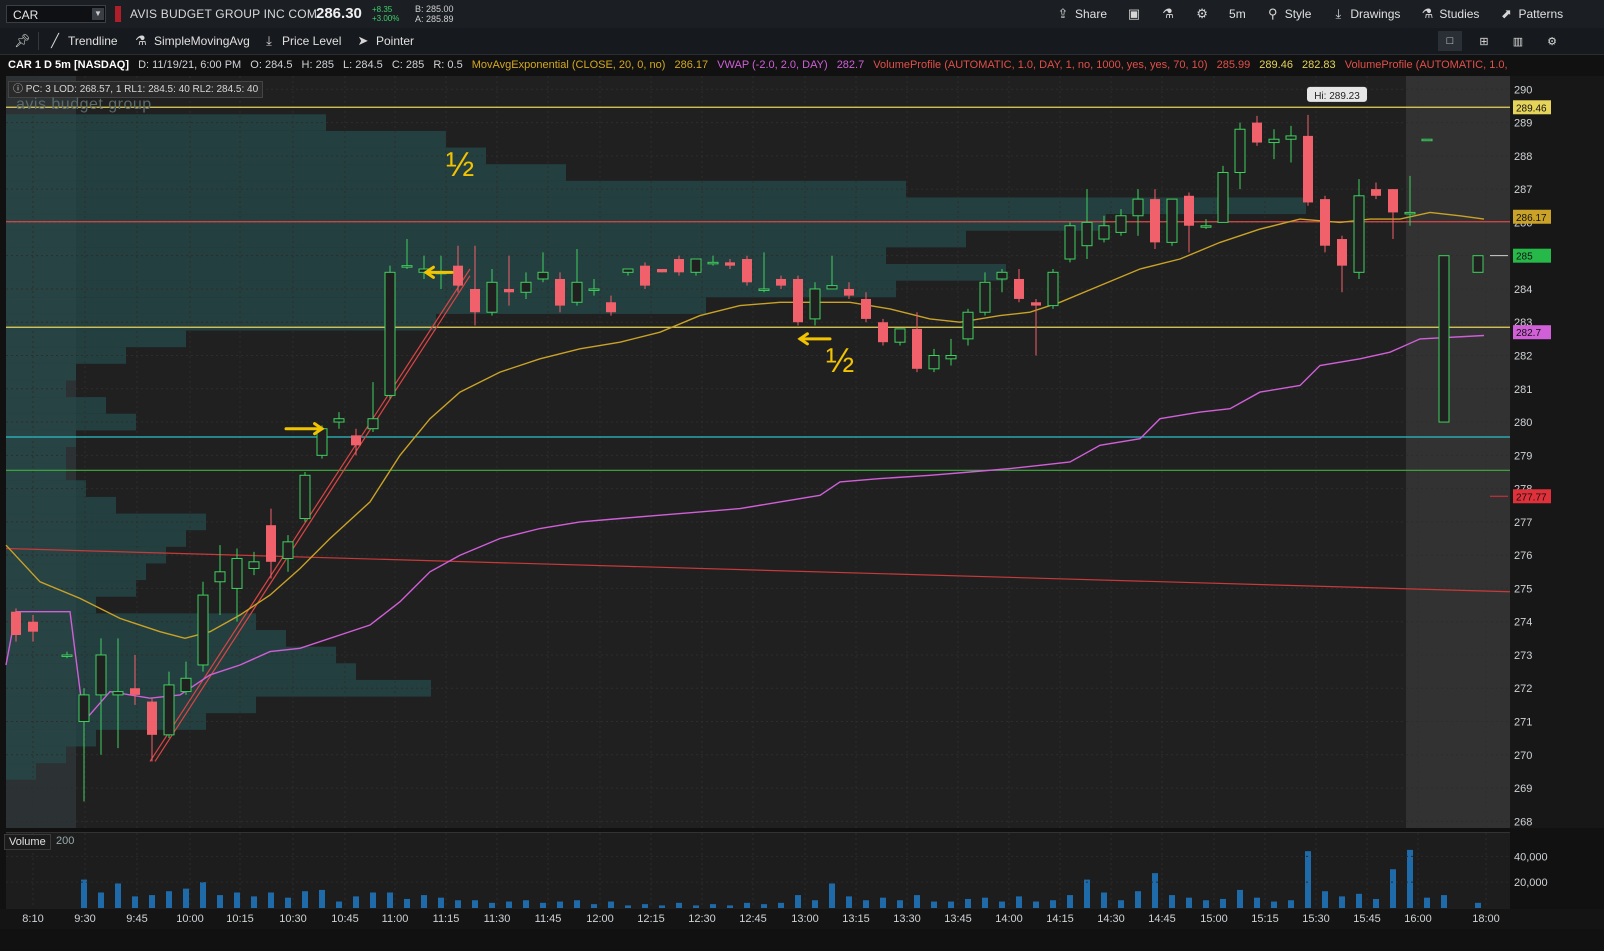  What do you see at coordinates (1459, 14) in the screenshot?
I see `studies-label: Studies` at bounding box center [1459, 14].